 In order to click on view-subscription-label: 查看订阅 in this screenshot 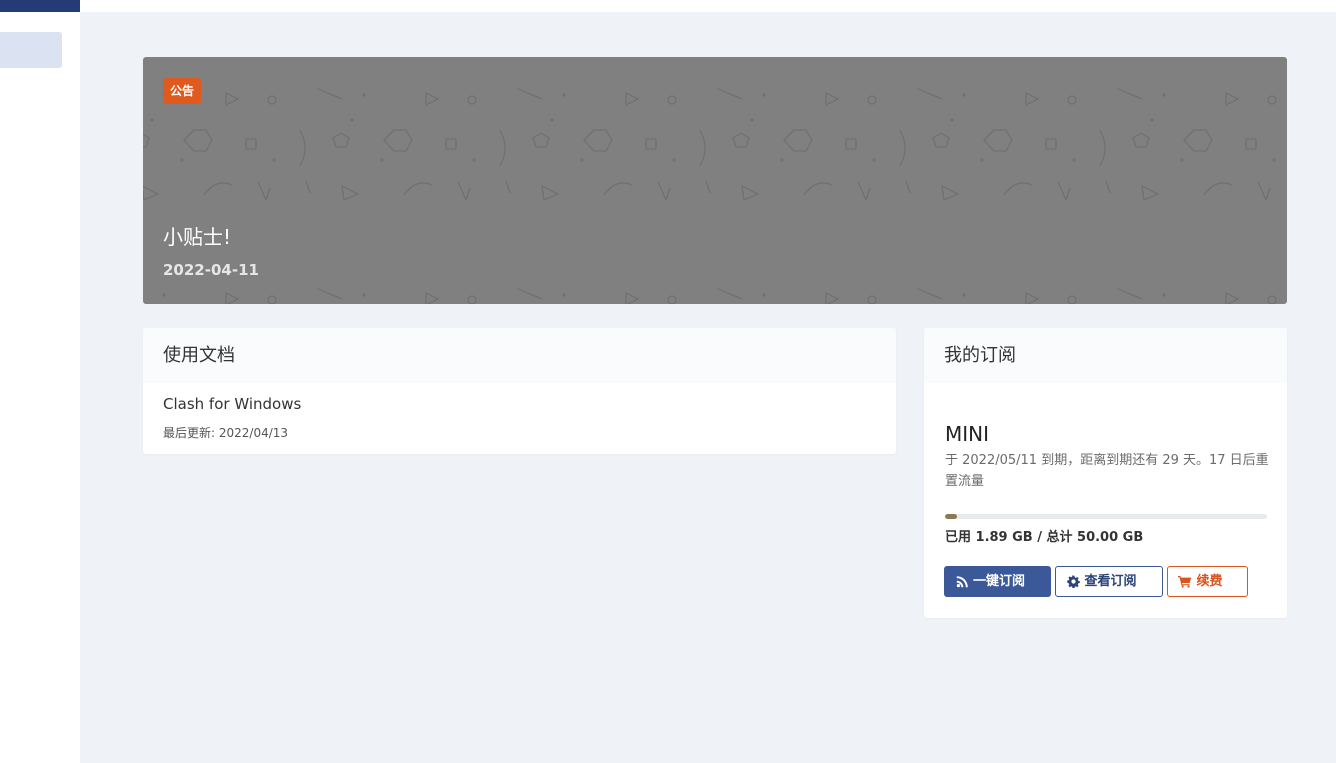, I will do `click(1110, 581)`.